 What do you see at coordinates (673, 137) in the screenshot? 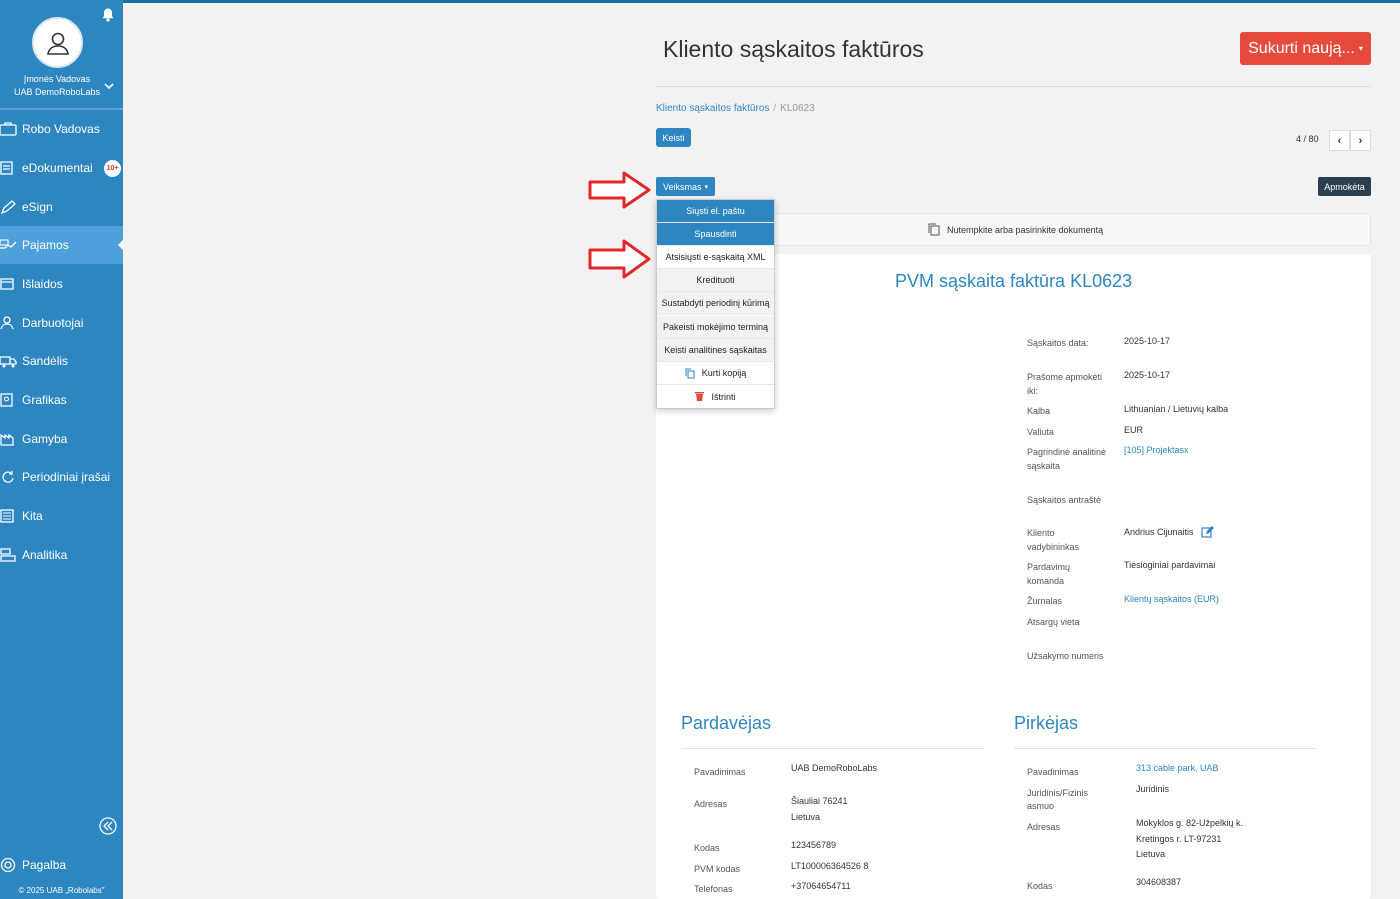
I see `edit-button: Keisti` at bounding box center [673, 137].